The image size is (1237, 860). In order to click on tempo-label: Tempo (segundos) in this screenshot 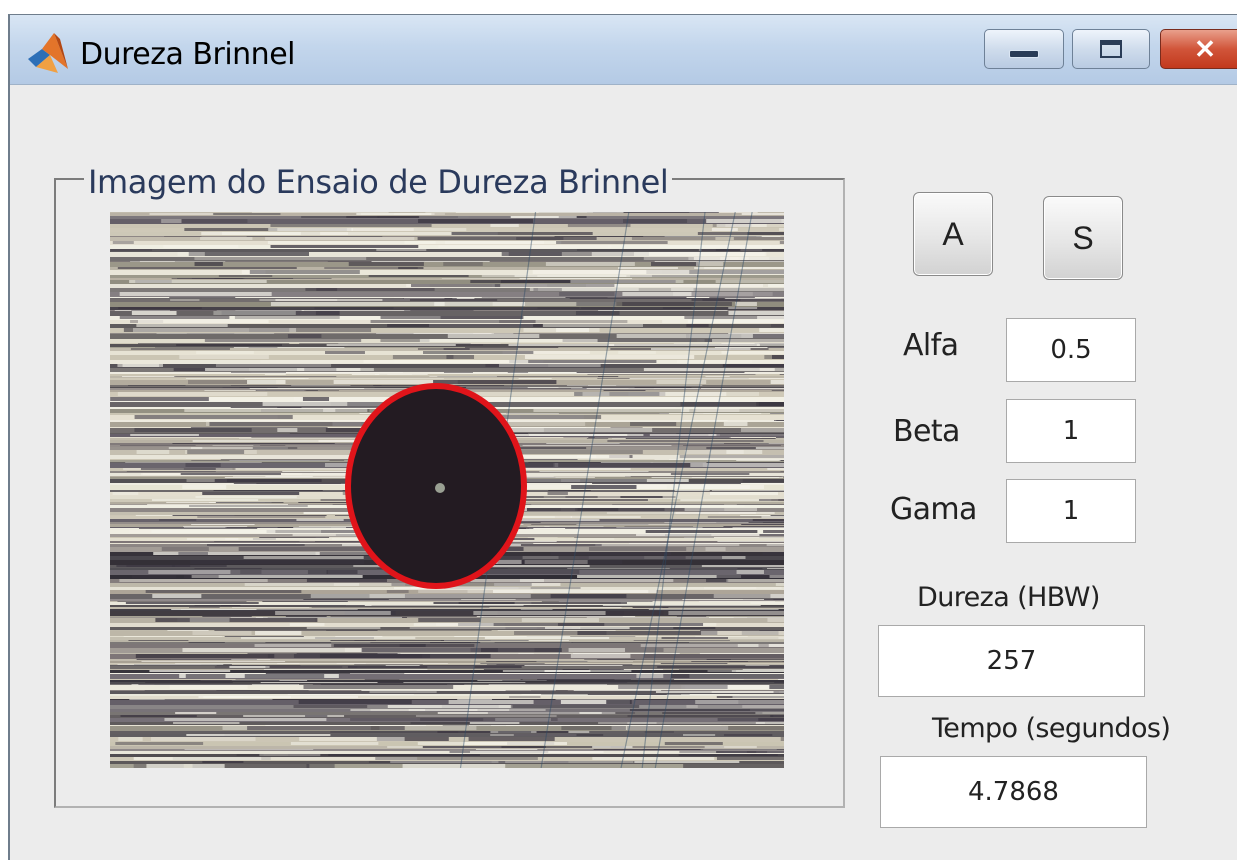, I will do `click(1051, 728)`.